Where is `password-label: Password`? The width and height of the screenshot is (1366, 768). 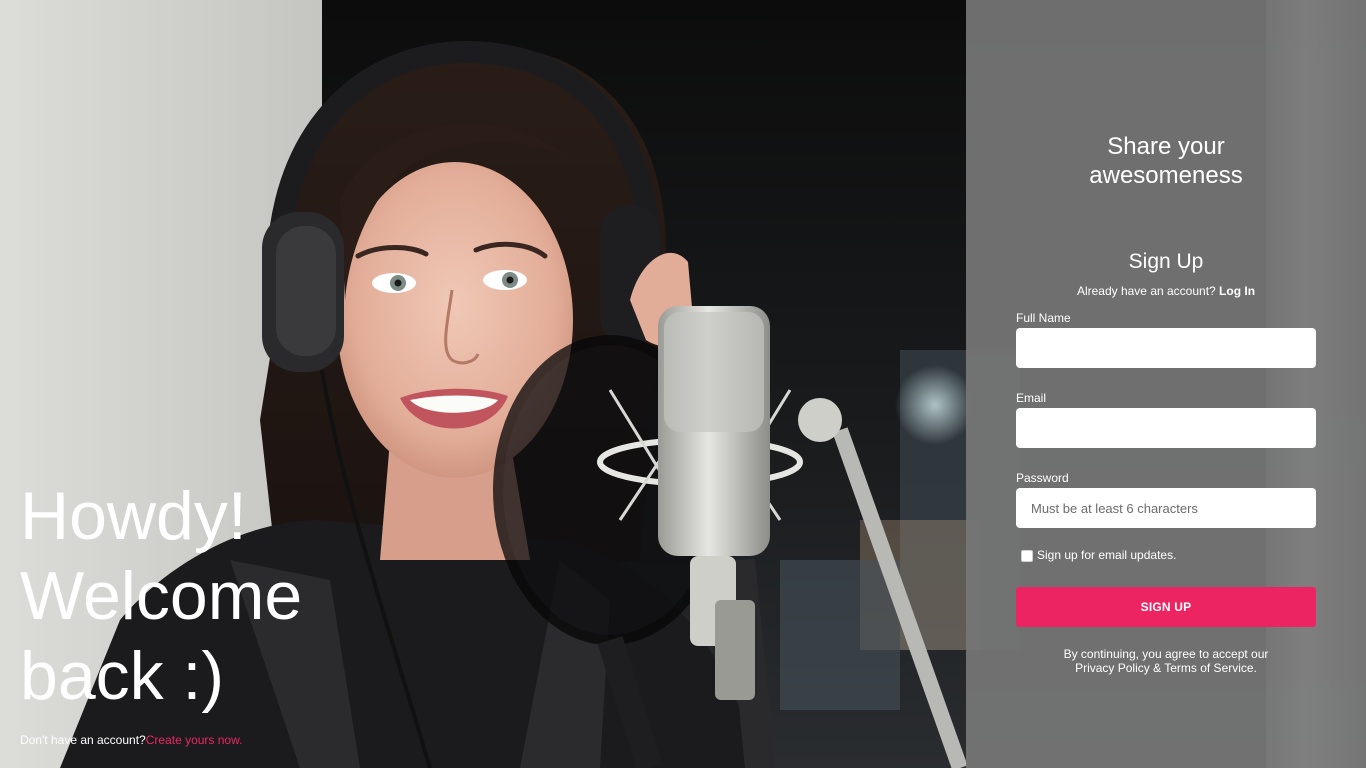 password-label: Password is located at coordinates (1042, 478).